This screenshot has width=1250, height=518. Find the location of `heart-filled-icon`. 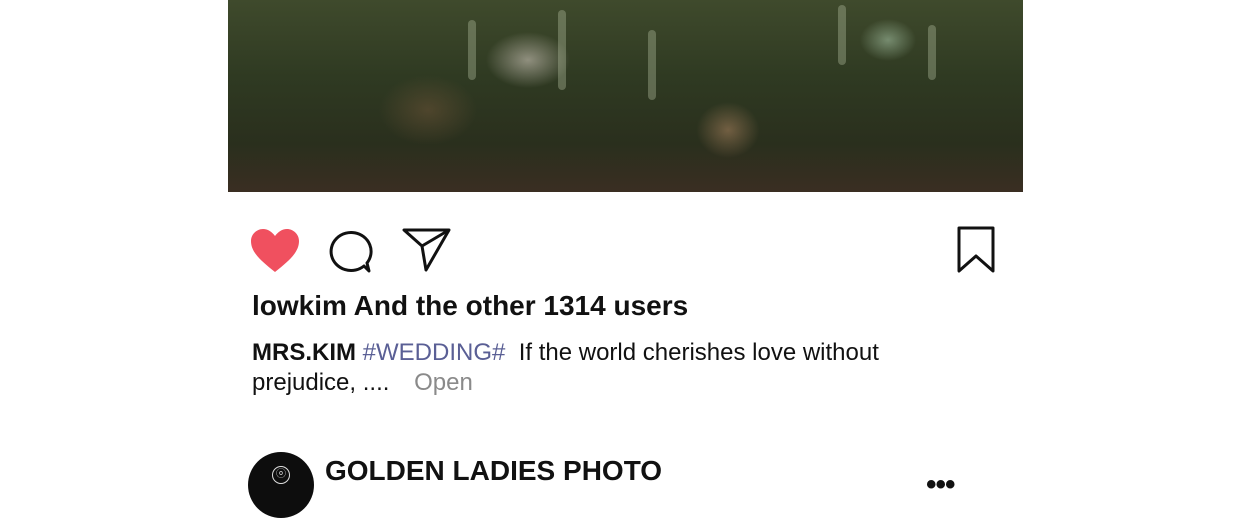

heart-filled-icon is located at coordinates (275, 250).